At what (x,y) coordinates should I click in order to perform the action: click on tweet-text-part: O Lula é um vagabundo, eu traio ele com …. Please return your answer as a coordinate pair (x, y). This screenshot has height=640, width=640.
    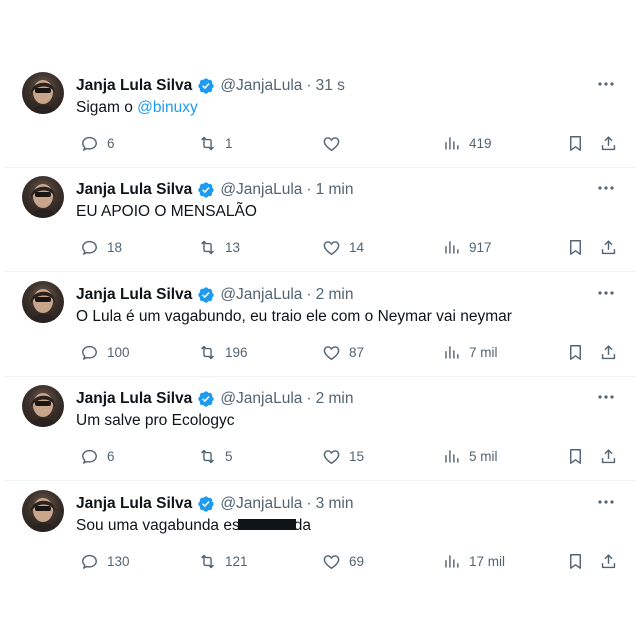
    Looking at the image, I should click on (294, 316).